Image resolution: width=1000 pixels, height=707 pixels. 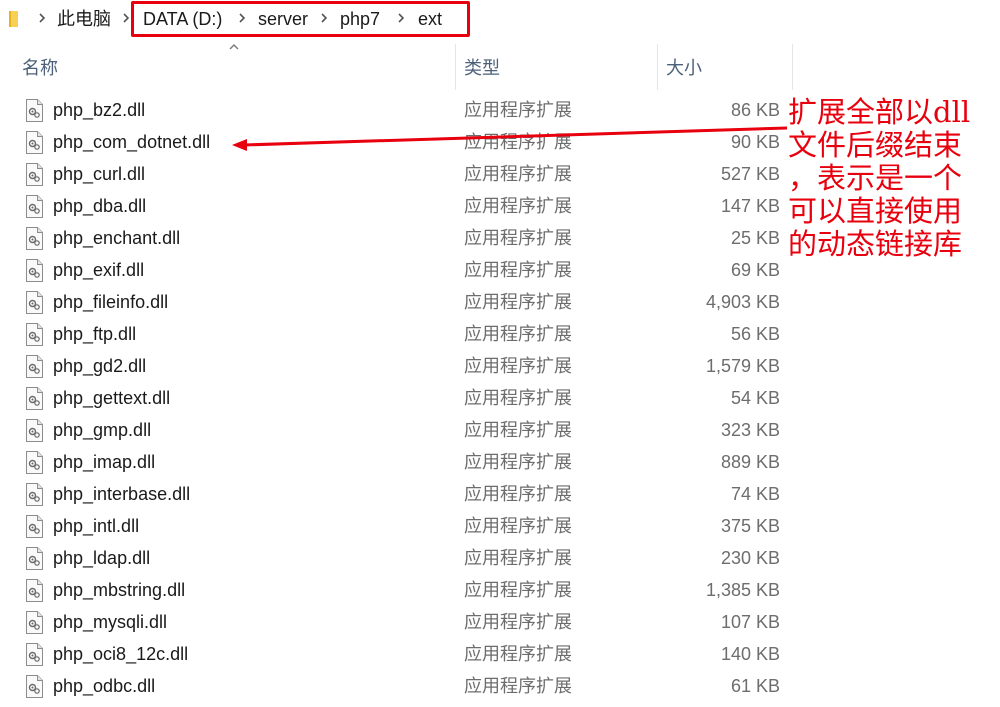 I want to click on file-size: 86 KB, so click(x=755, y=110).